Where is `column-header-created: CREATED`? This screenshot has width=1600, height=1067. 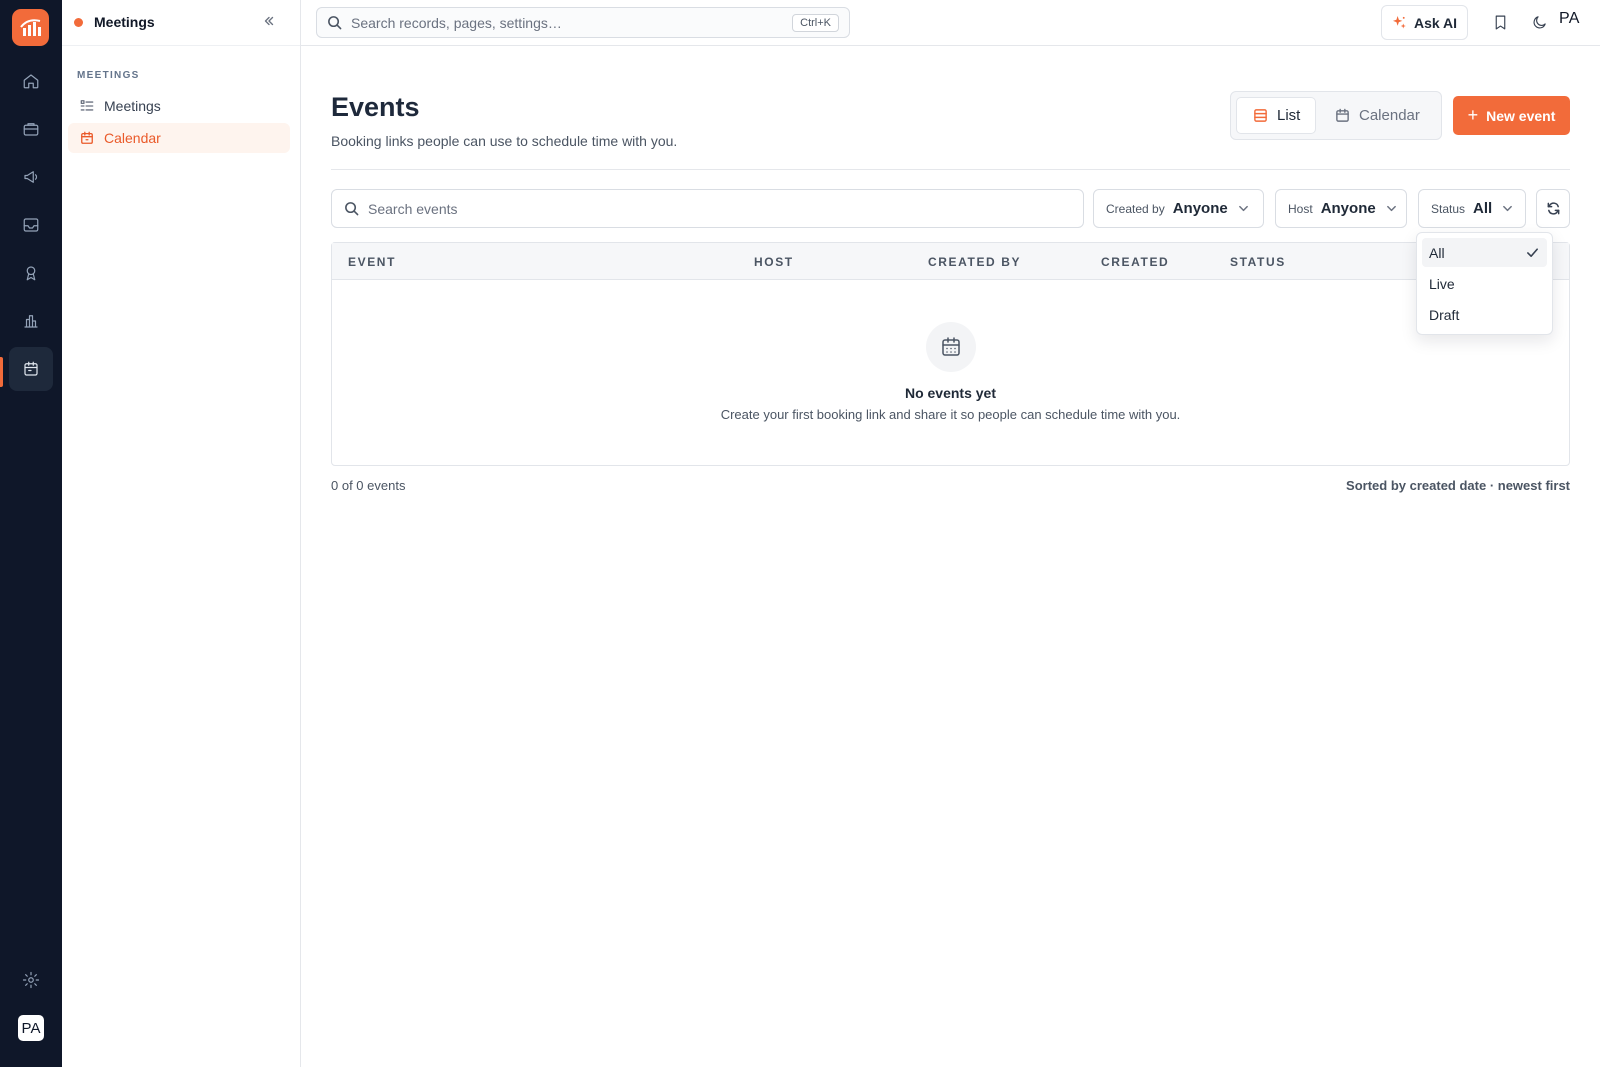
column-header-created: CREATED is located at coordinates (1135, 262).